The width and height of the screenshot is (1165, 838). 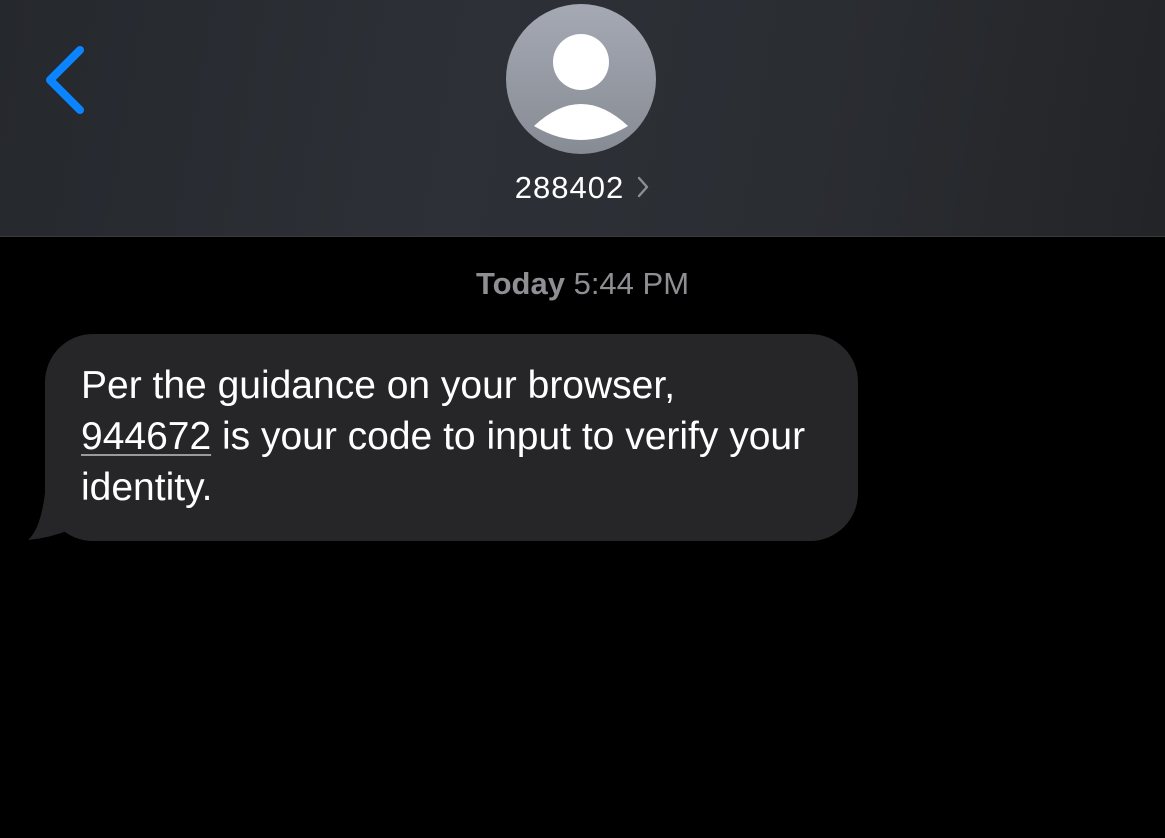 I want to click on verification-code-link: 944672, so click(x=146, y=436).